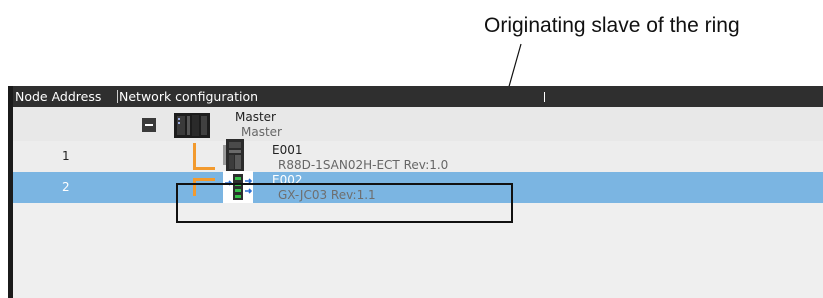 This screenshot has width=823, height=298. I want to click on device-name: E001, so click(287, 150).